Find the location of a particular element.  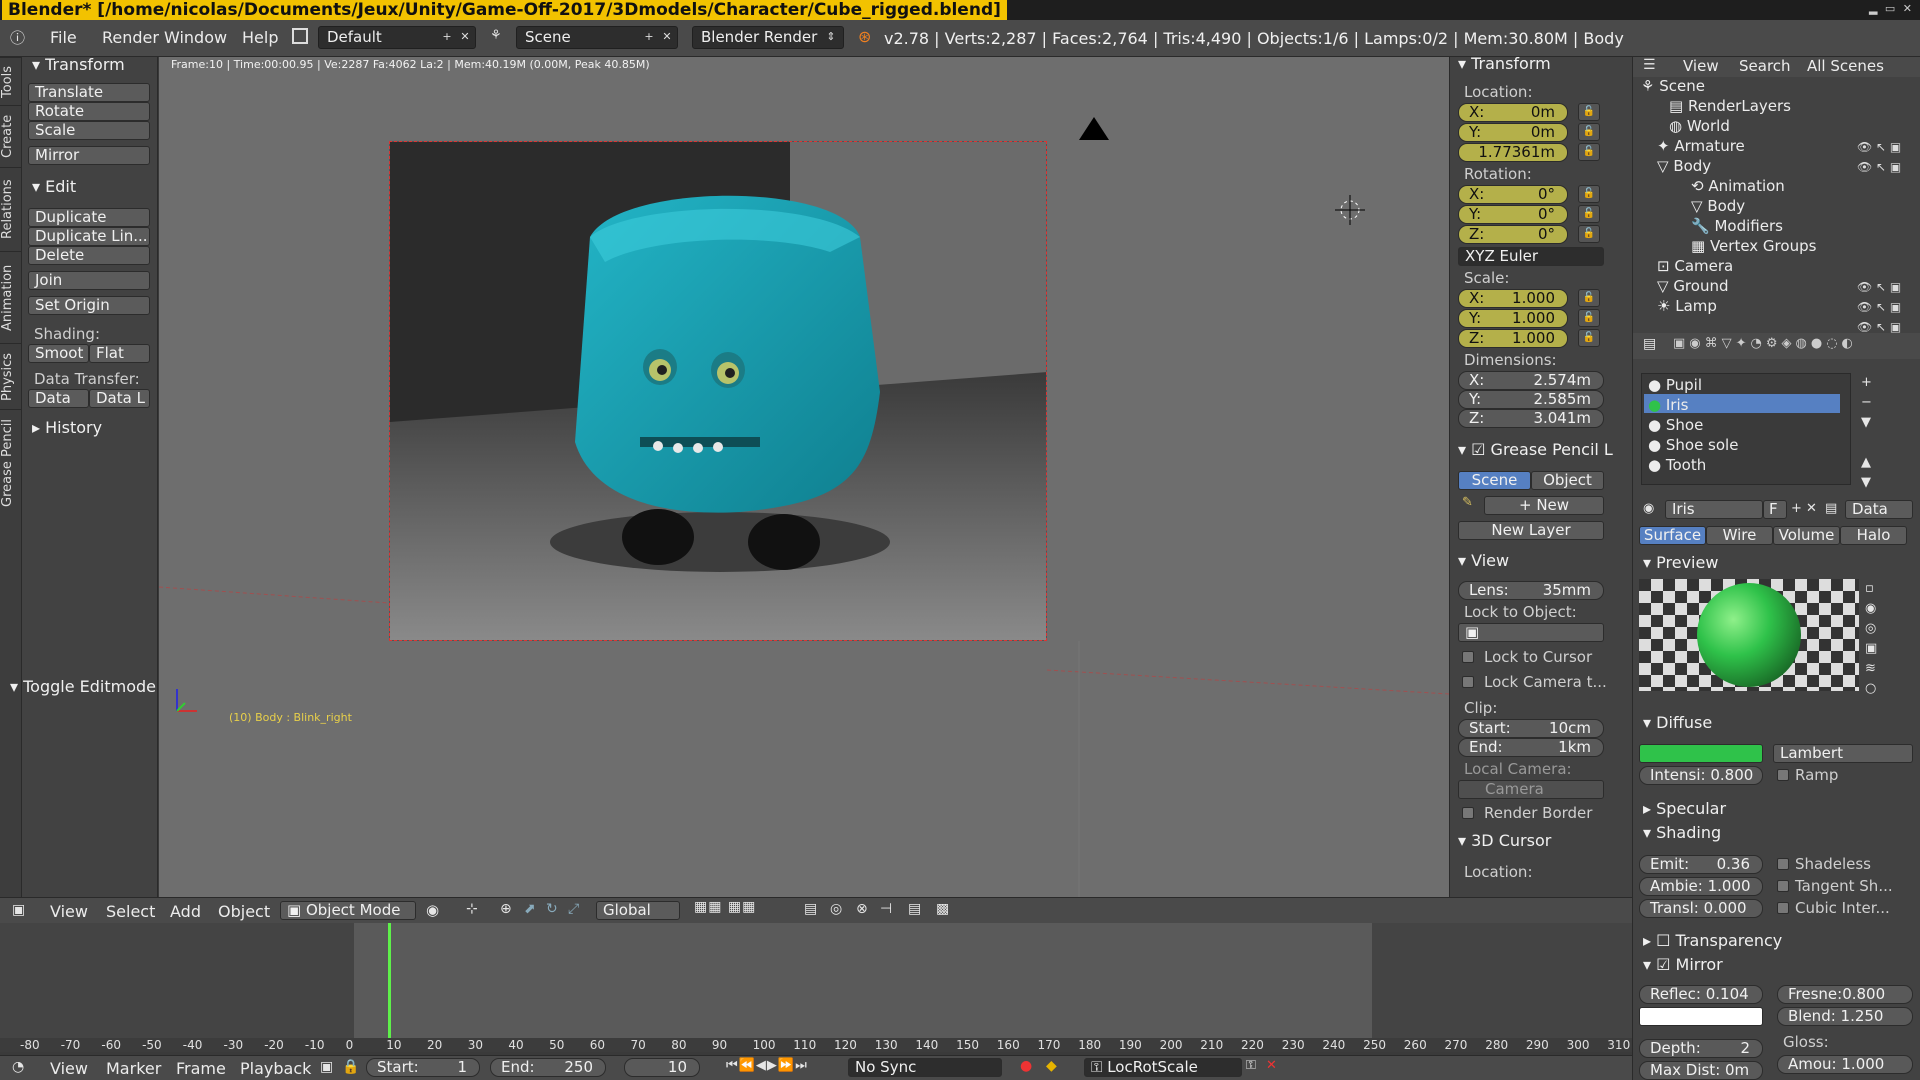

gp-new-button: + New is located at coordinates (1544, 505).